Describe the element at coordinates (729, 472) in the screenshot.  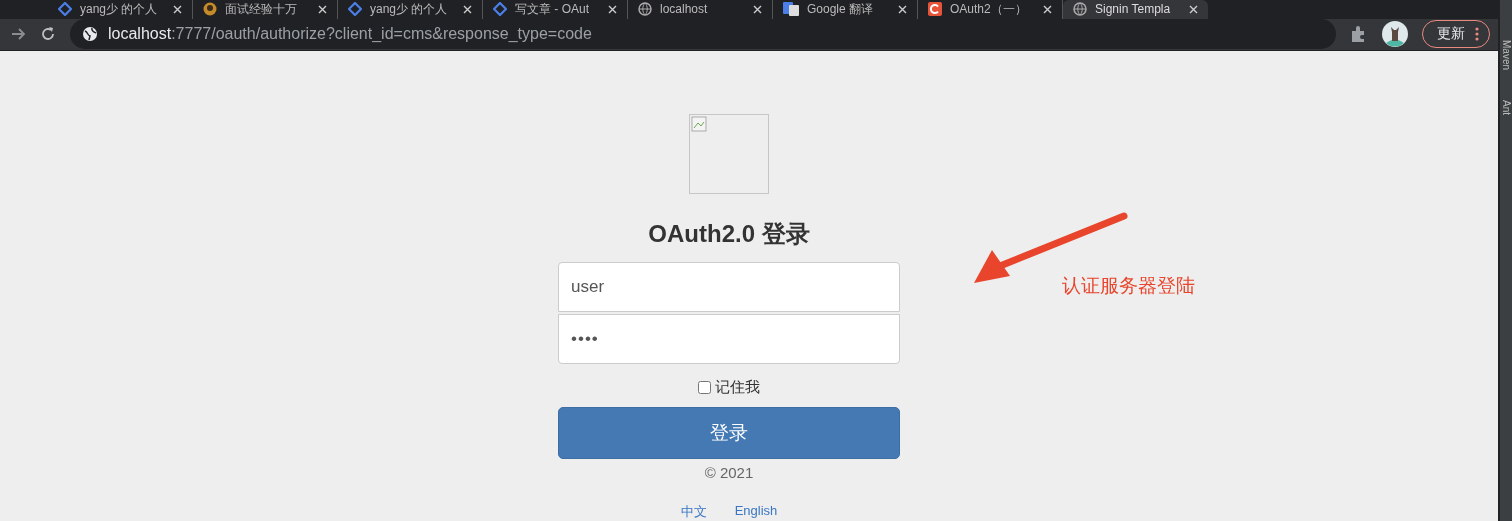
I see `copyright-text: © 2021` at that location.